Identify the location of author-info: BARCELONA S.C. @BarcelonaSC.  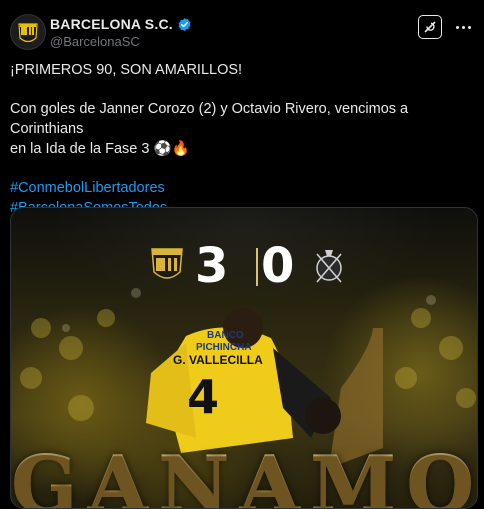
(121, 32).